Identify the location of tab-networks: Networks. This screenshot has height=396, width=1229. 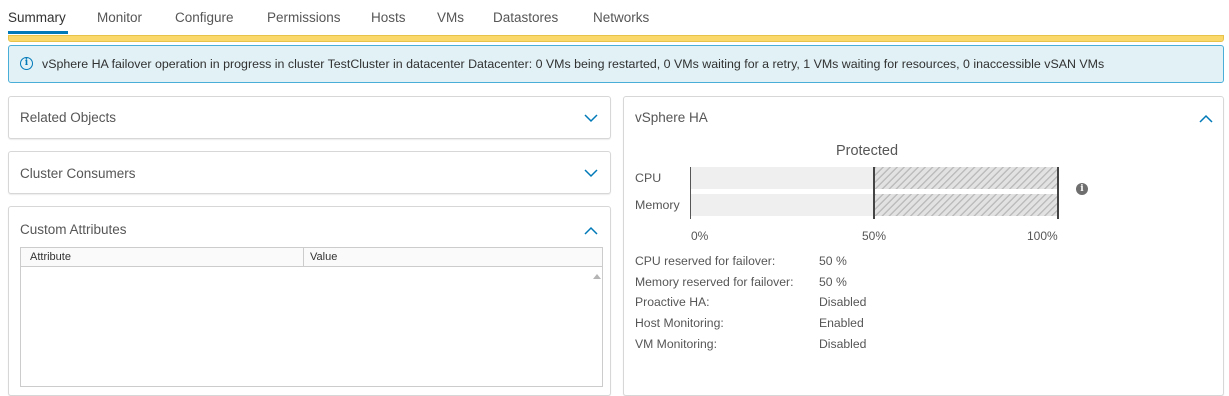
(621, 17).